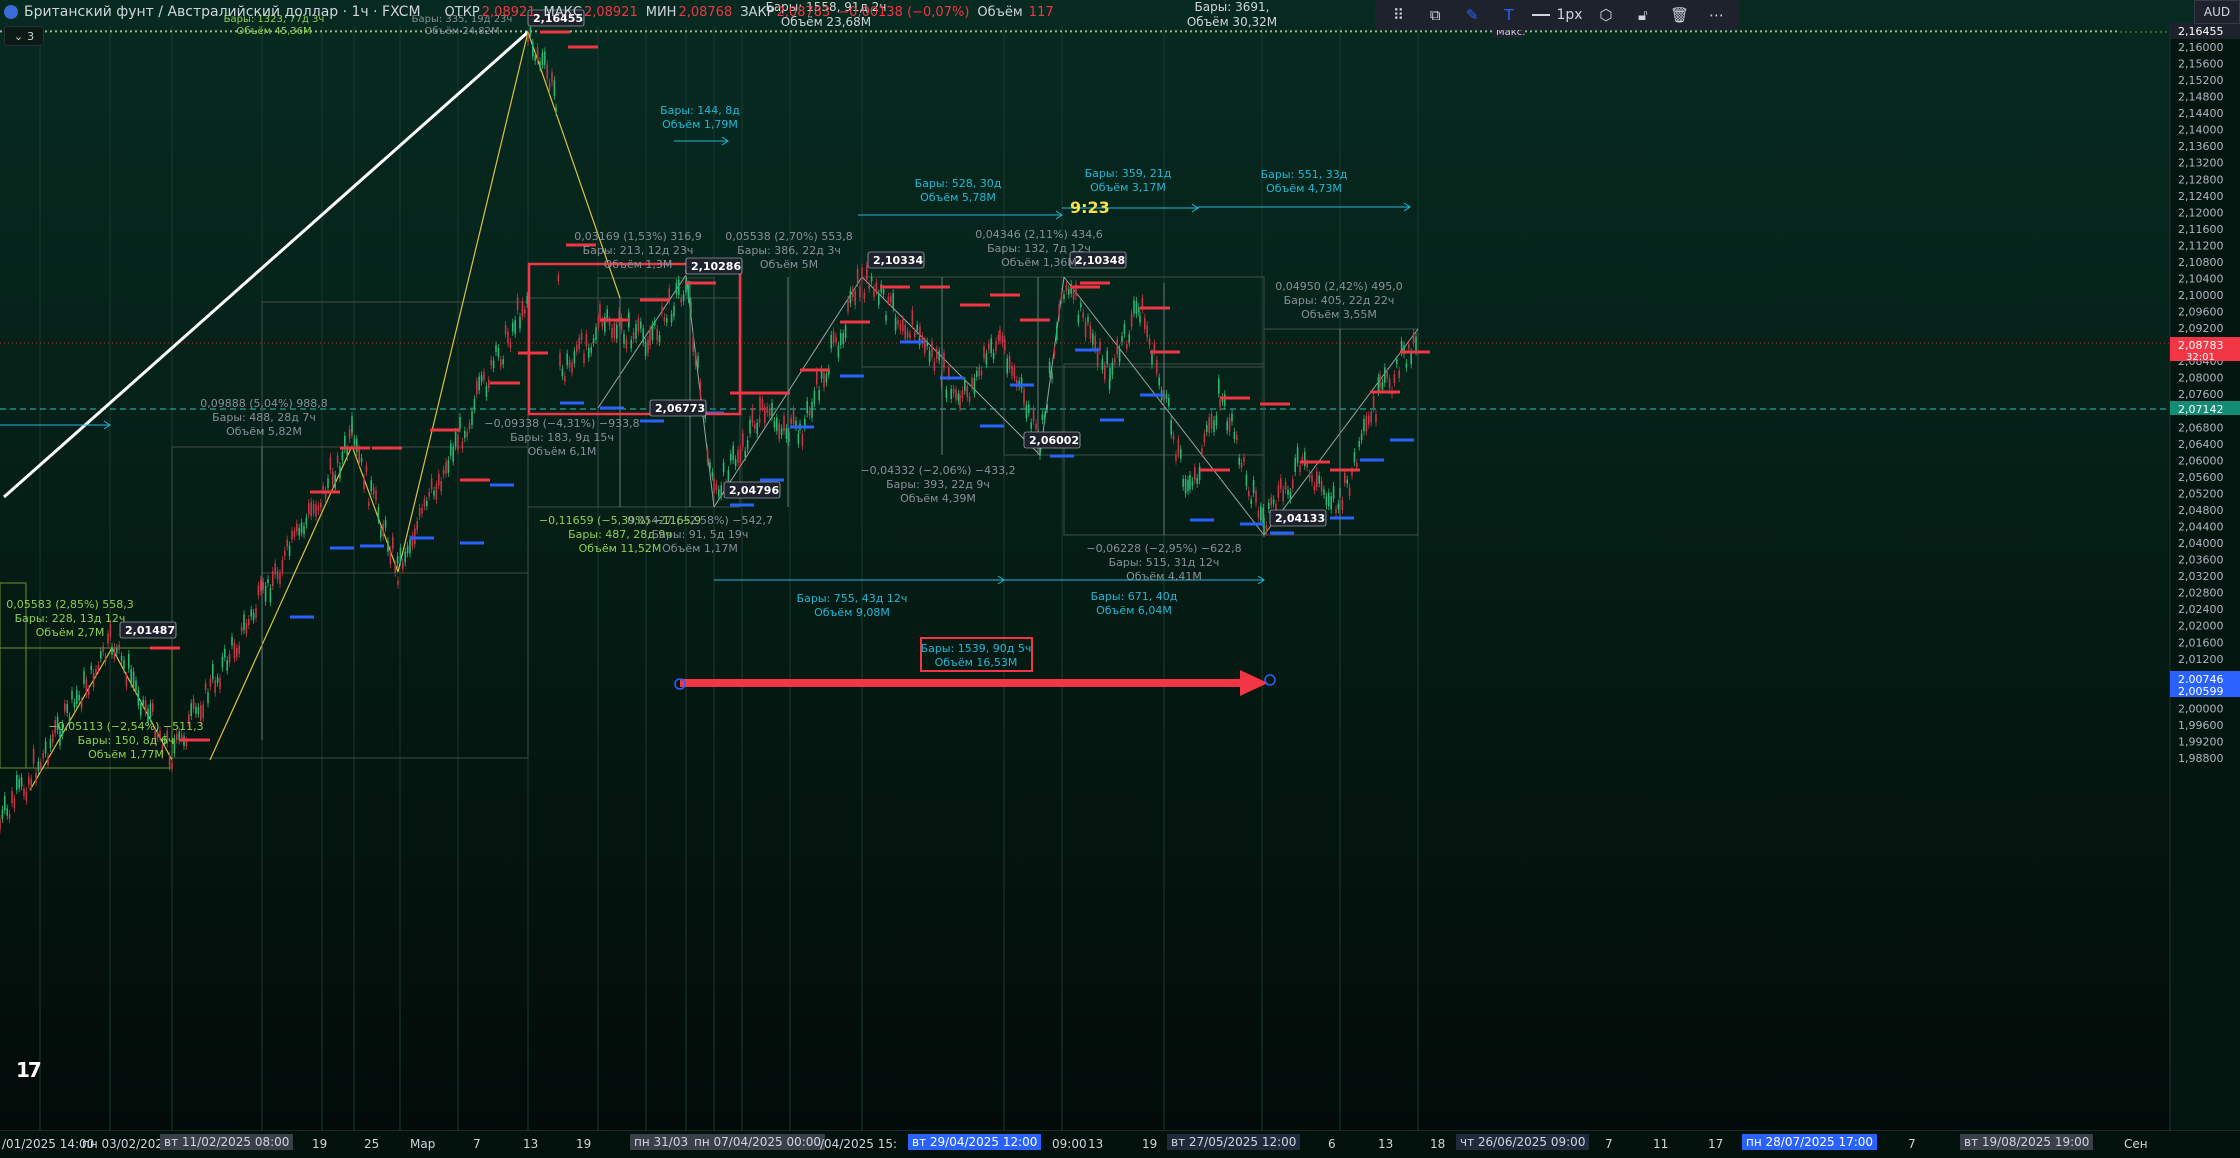 The width and height of the screenshot is (2240, 1158). Describe the element at coordinates (1541, 15) in the screenshot. I see `line-width-icon` at that location.